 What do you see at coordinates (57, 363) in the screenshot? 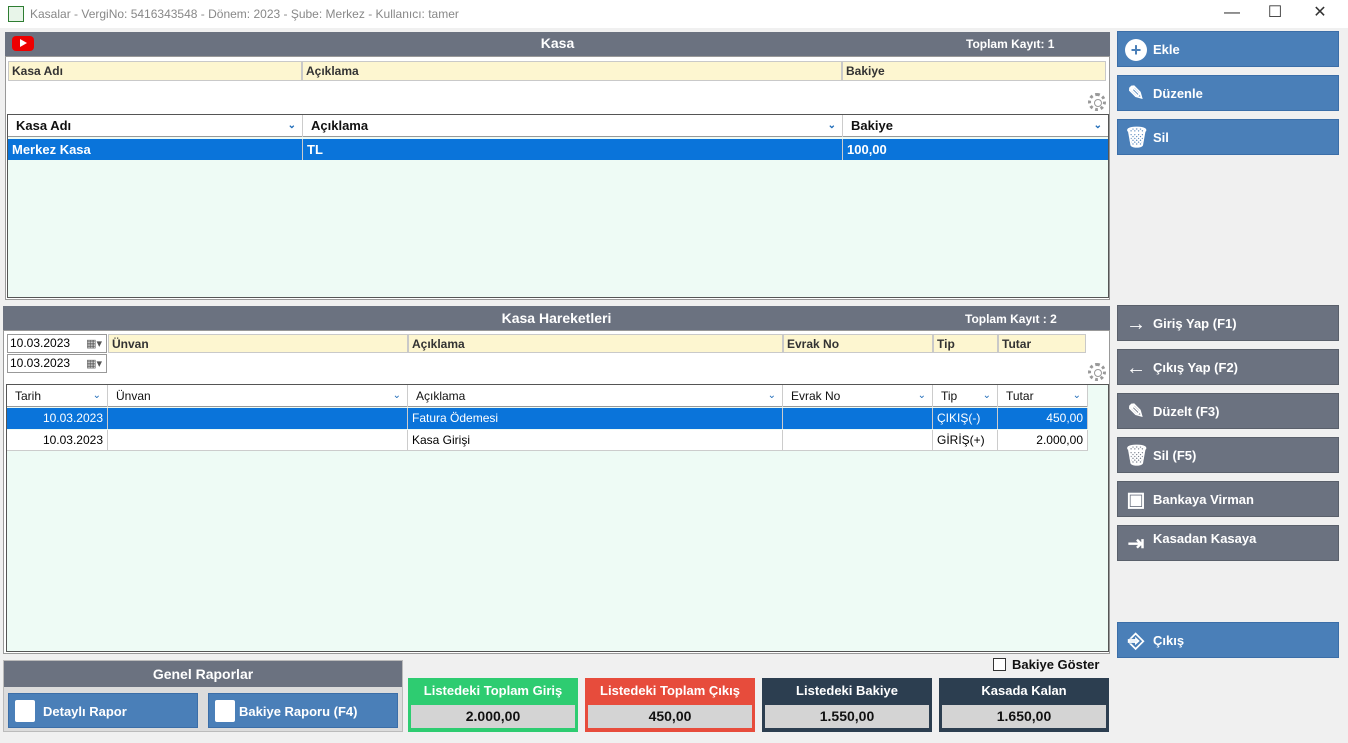
I see `date-to-input: 10.03.2023 ▦▾` at bounding box center [57, 363].